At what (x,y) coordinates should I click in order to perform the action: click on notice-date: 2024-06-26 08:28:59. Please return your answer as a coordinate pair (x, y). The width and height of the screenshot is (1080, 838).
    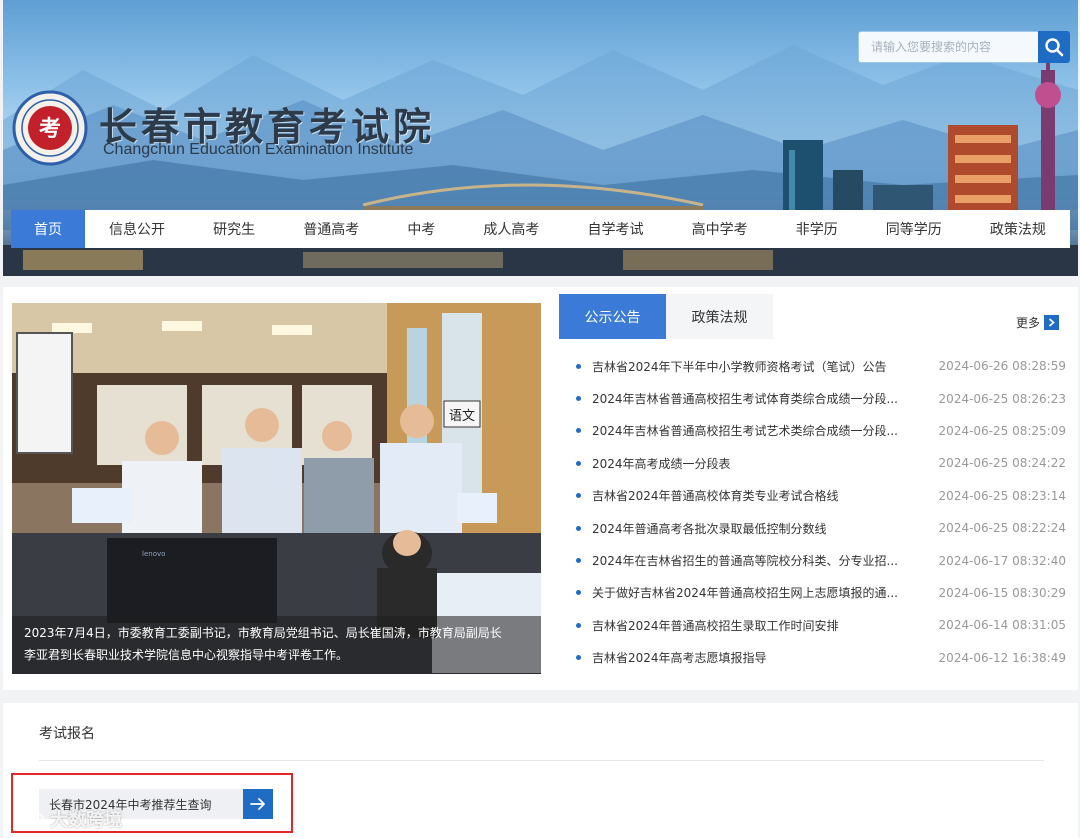
    Looking at the image, I should click on (1002, 366).